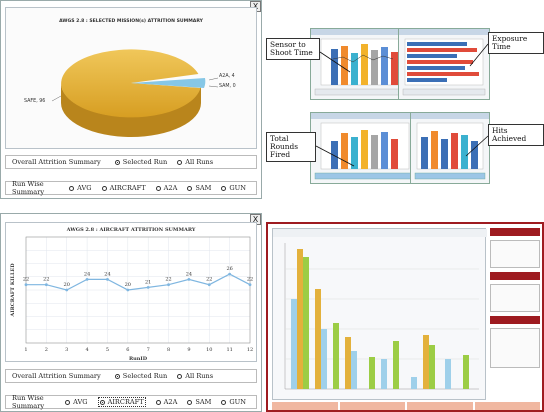 This screenshot has width=544, height=412. What do you see at coordinates (188, 350) in the screenshot?
I see `x-tick-label: 9` at bounding box center [188, 350].